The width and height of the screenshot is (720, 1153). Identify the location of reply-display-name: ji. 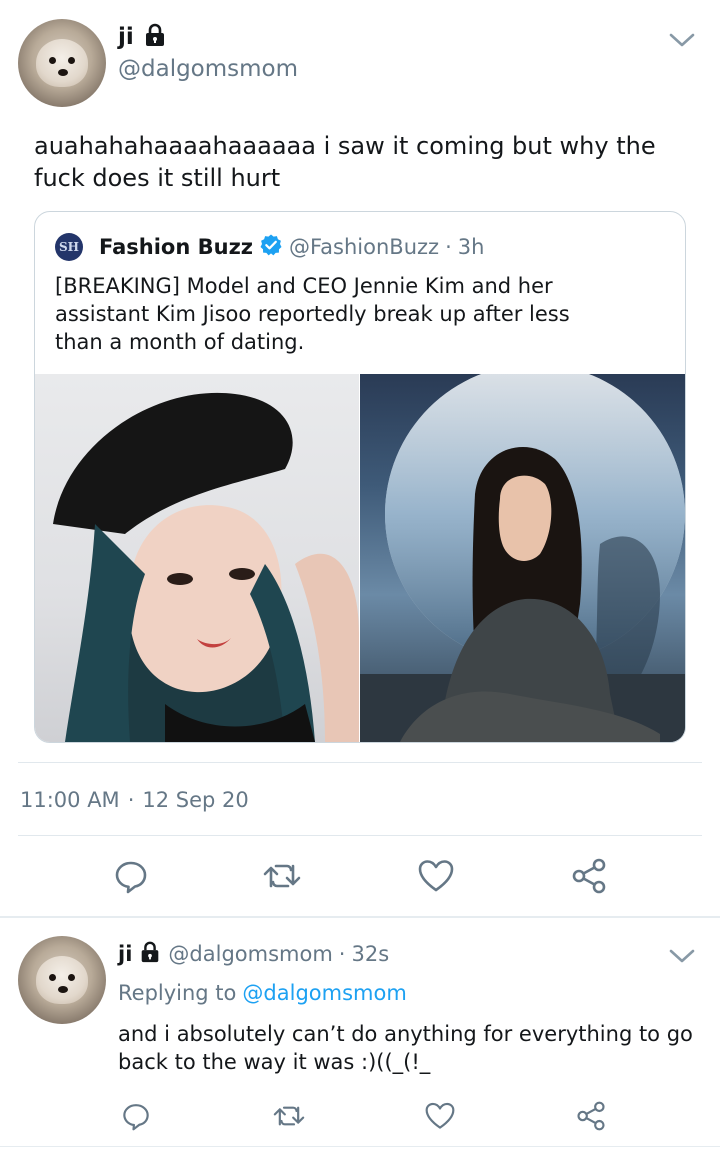
(125, 954).